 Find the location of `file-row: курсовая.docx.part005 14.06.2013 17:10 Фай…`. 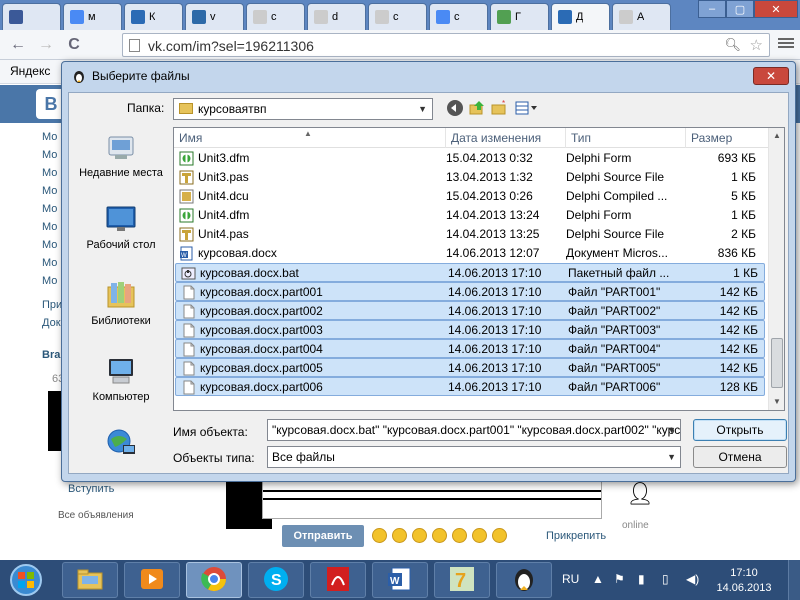

file-row: курсовая.docx.part005 14.06.2013 17:10 Фай… is located at coordinates (470, 367).